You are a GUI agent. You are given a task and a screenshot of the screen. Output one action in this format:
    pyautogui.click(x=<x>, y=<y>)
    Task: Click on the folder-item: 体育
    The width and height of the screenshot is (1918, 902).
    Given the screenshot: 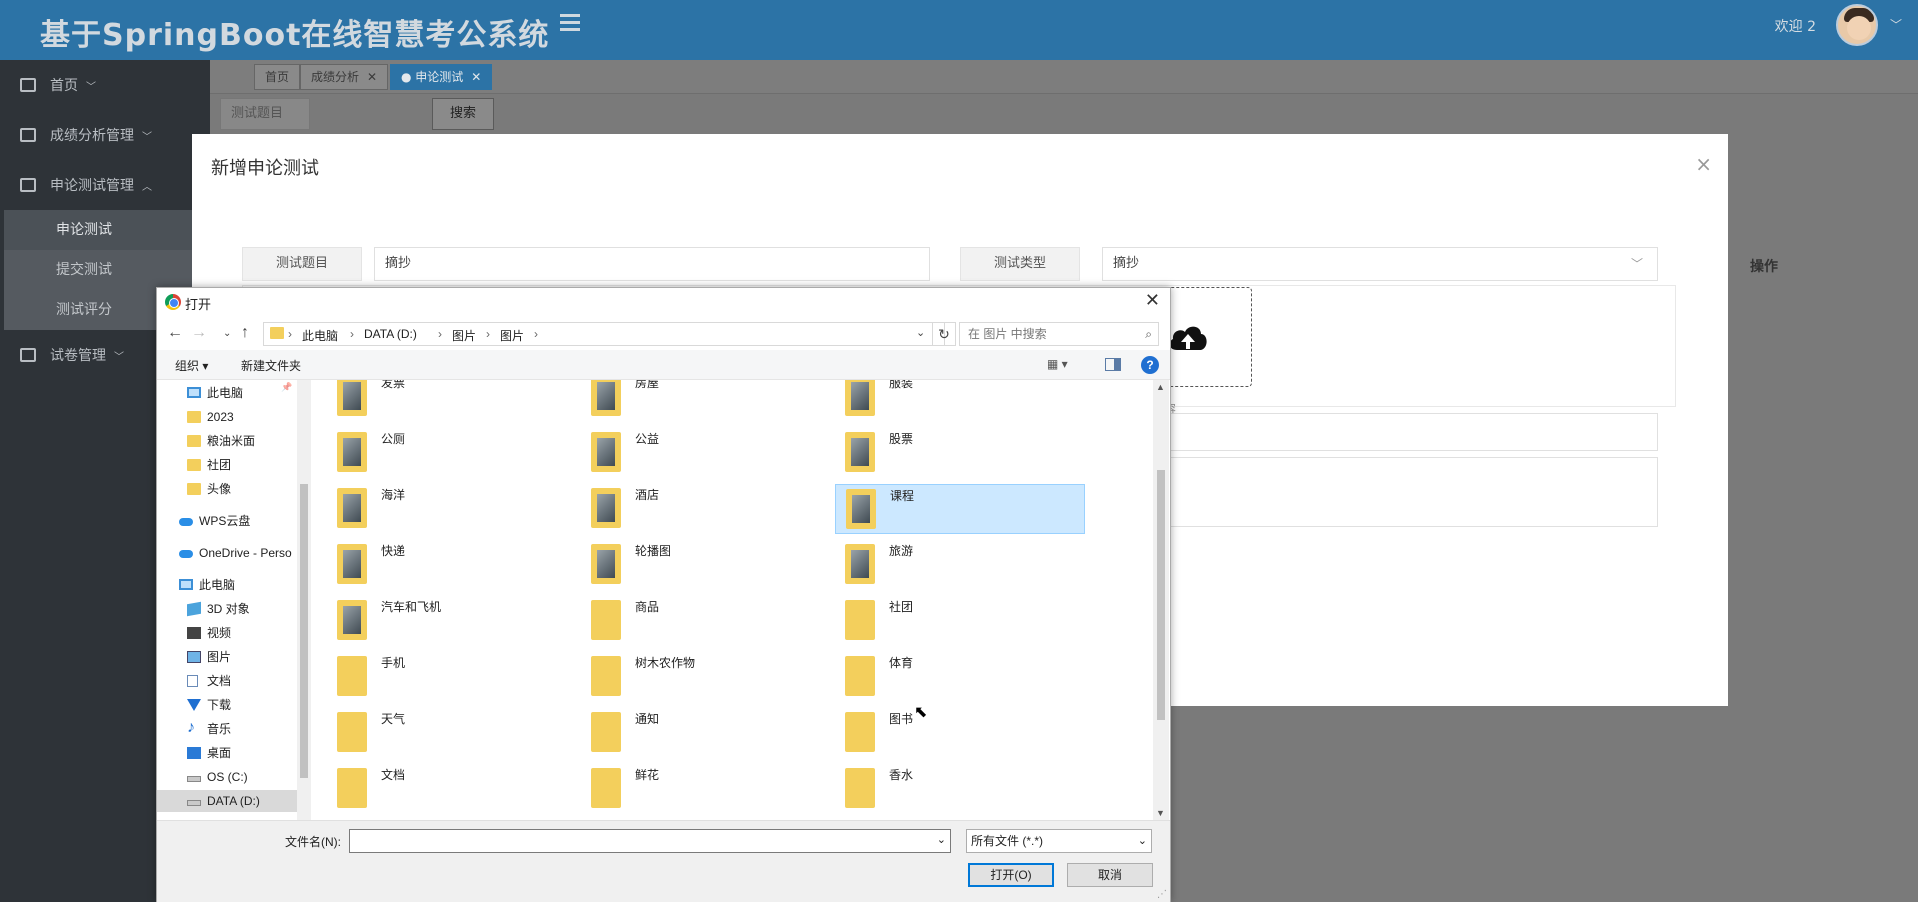 What is the action you would take?
    pyautogui.click(x=960, y=677)
    